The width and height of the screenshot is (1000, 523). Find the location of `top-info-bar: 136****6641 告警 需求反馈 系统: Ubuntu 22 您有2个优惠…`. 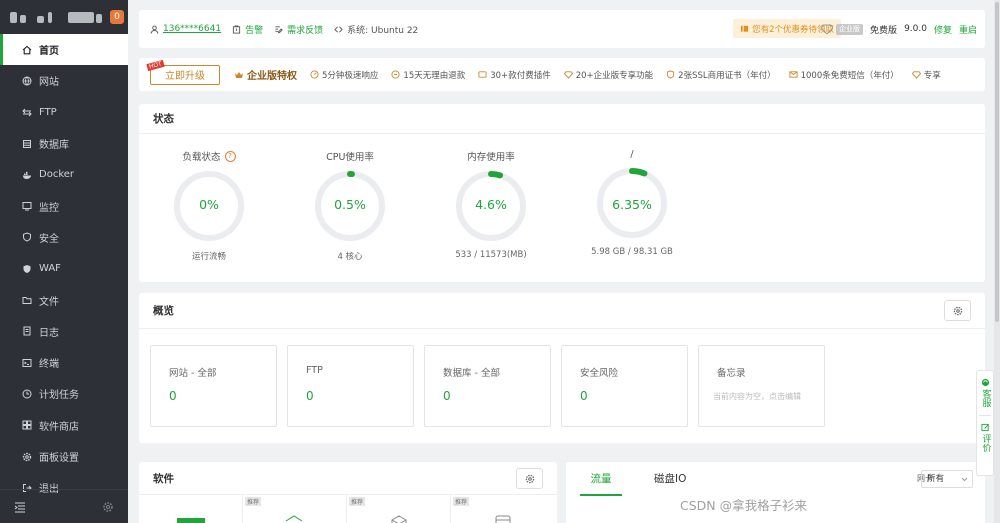

top-info-bar: 136****6641 告警 需求反馈 系统: Ubuntu 22 您有2个优惠… is located at coordinates (562, 29).